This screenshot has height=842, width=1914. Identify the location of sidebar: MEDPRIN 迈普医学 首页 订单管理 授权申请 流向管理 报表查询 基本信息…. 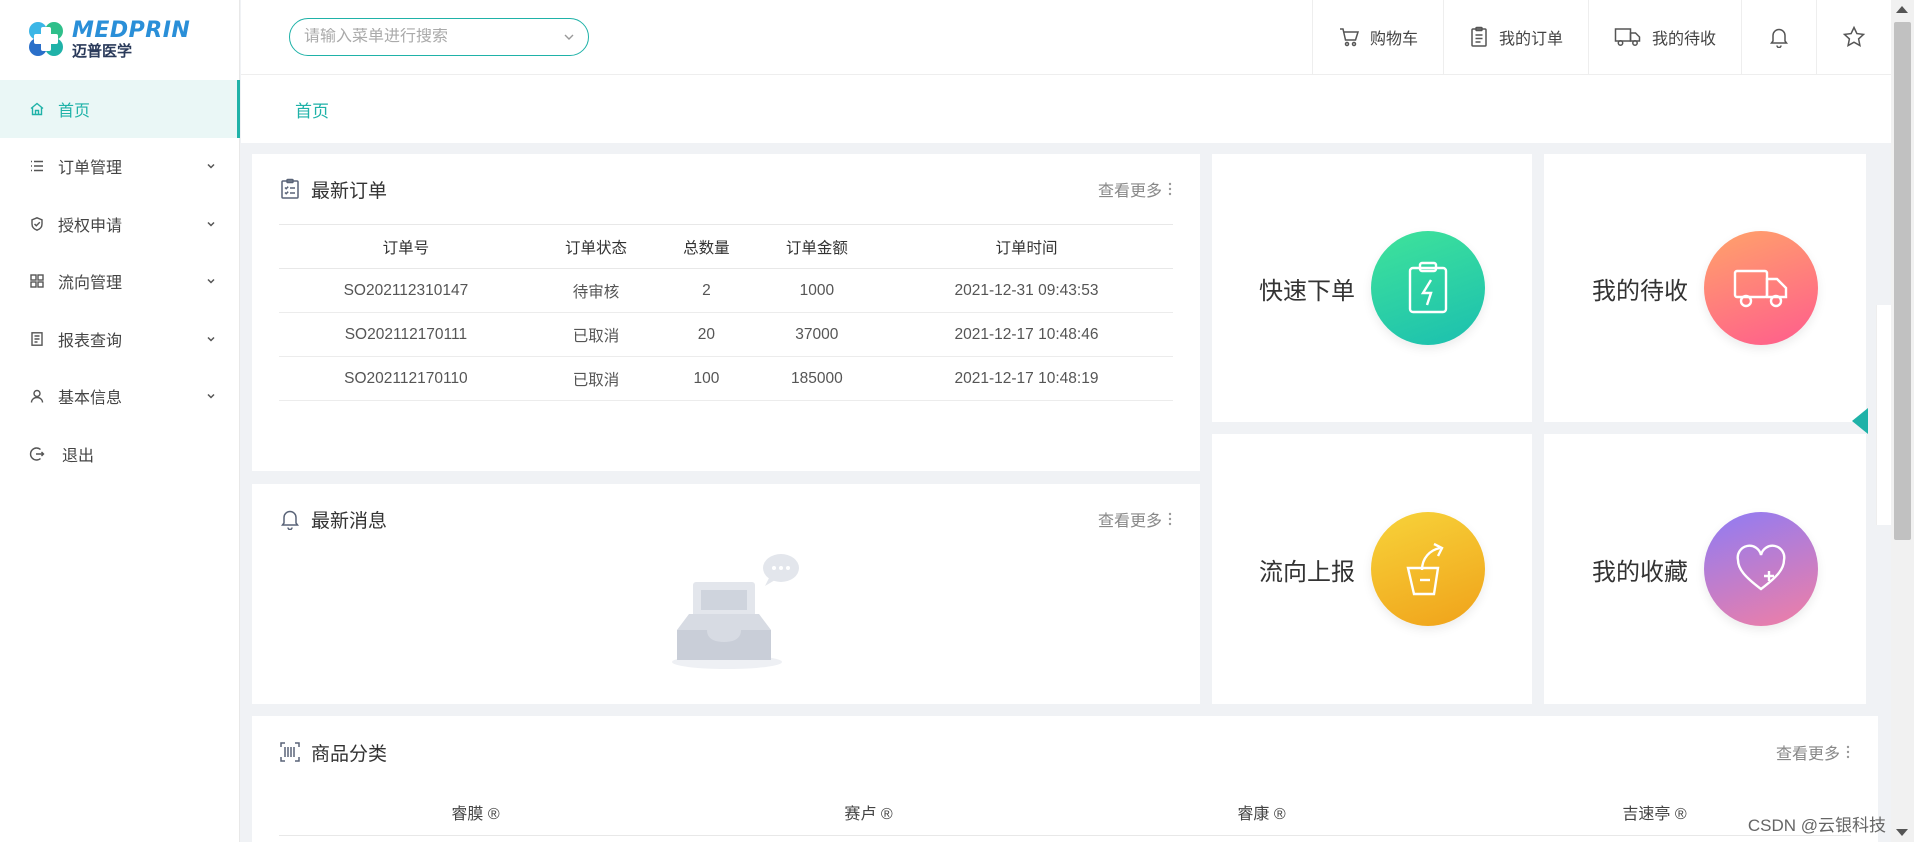
(120, 421).